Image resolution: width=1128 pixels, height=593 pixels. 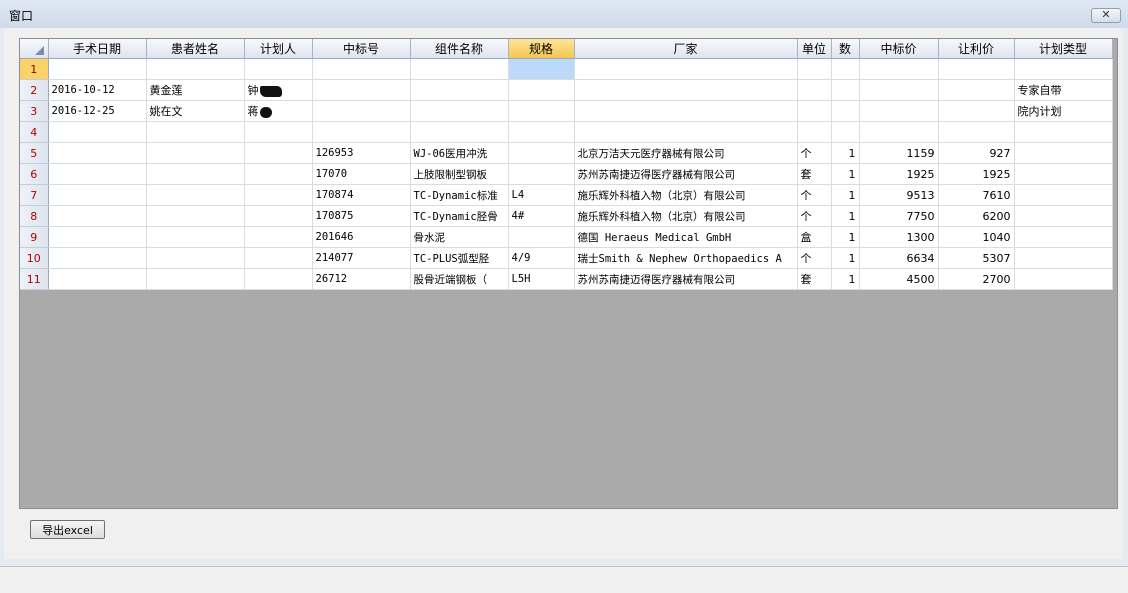 I want to click on cell-surgery-date: 2016-10-12, so click(x=97, y=90).